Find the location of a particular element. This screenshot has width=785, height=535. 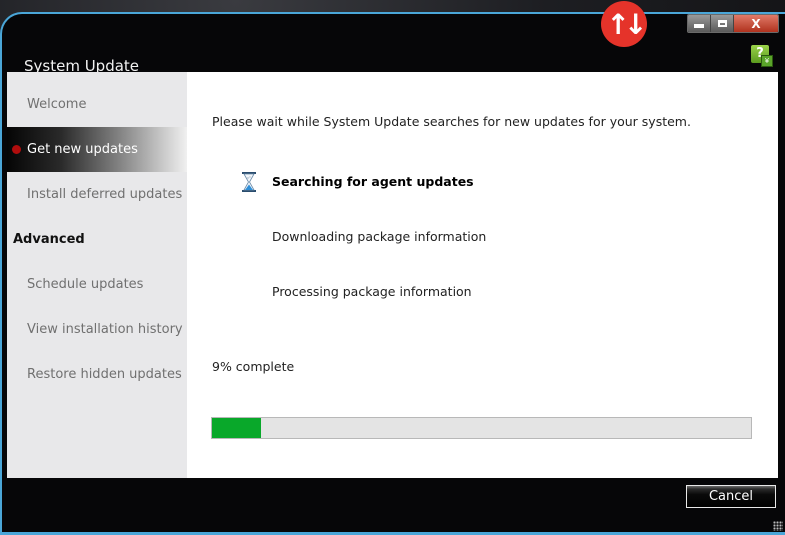

sidebar-item-label: View installation history is located at coordinates (105, 329).